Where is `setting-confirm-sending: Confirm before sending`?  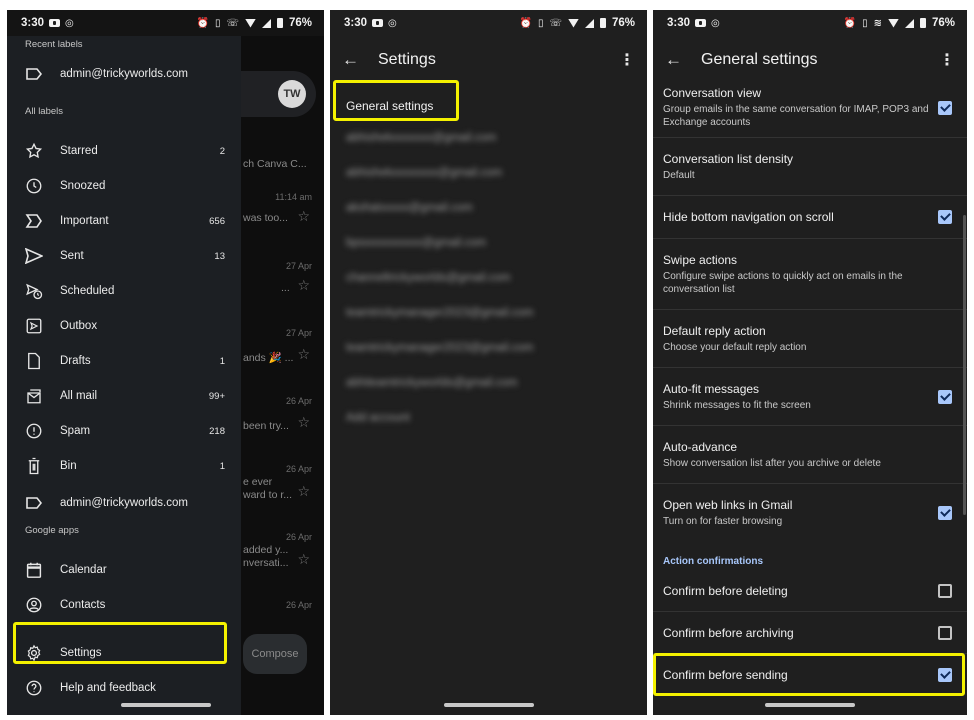
setting-confirm-sending: Confirm before sending is located at coordinates (810, 675).